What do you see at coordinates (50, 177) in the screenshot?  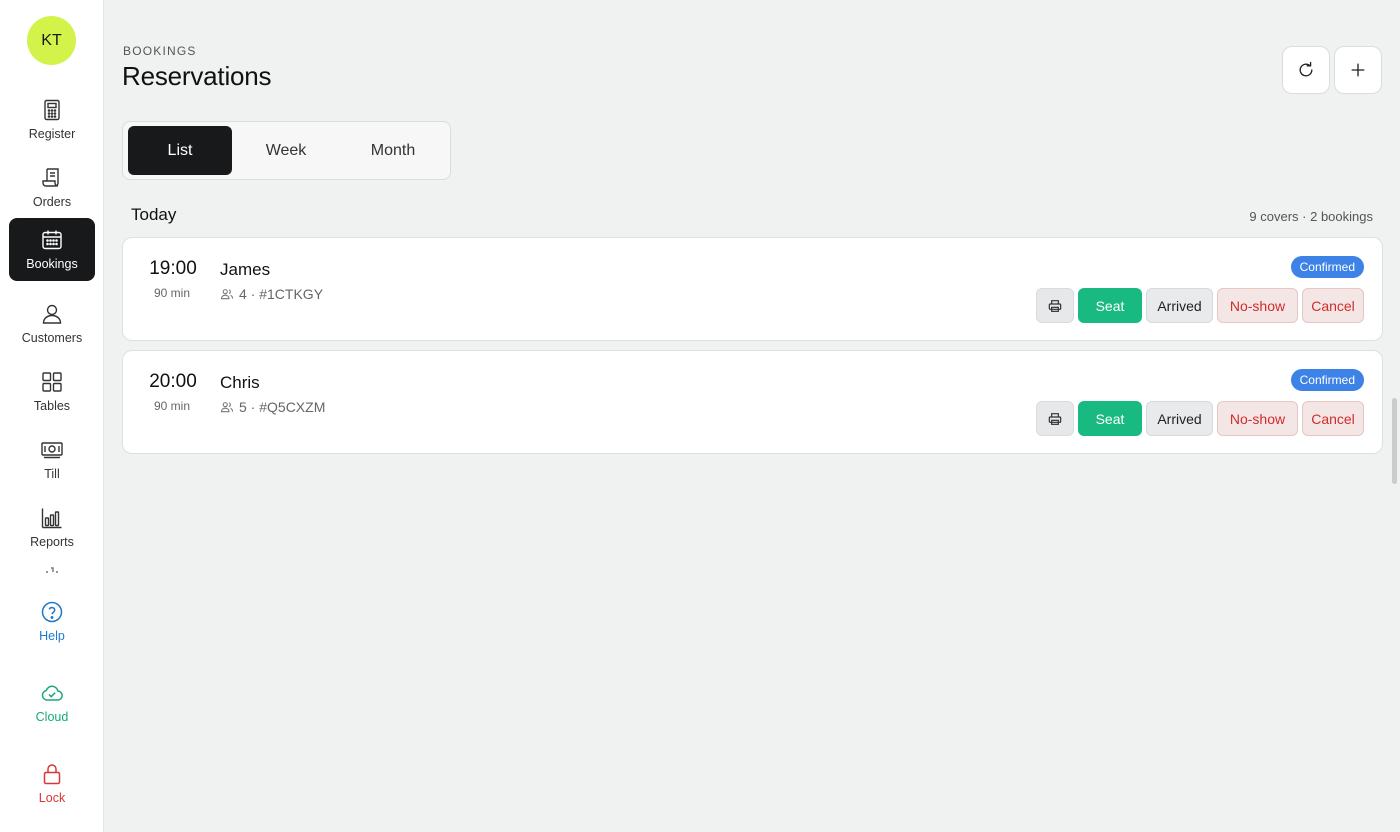 I see `receipt-icon` at bounding box center [50, 177].